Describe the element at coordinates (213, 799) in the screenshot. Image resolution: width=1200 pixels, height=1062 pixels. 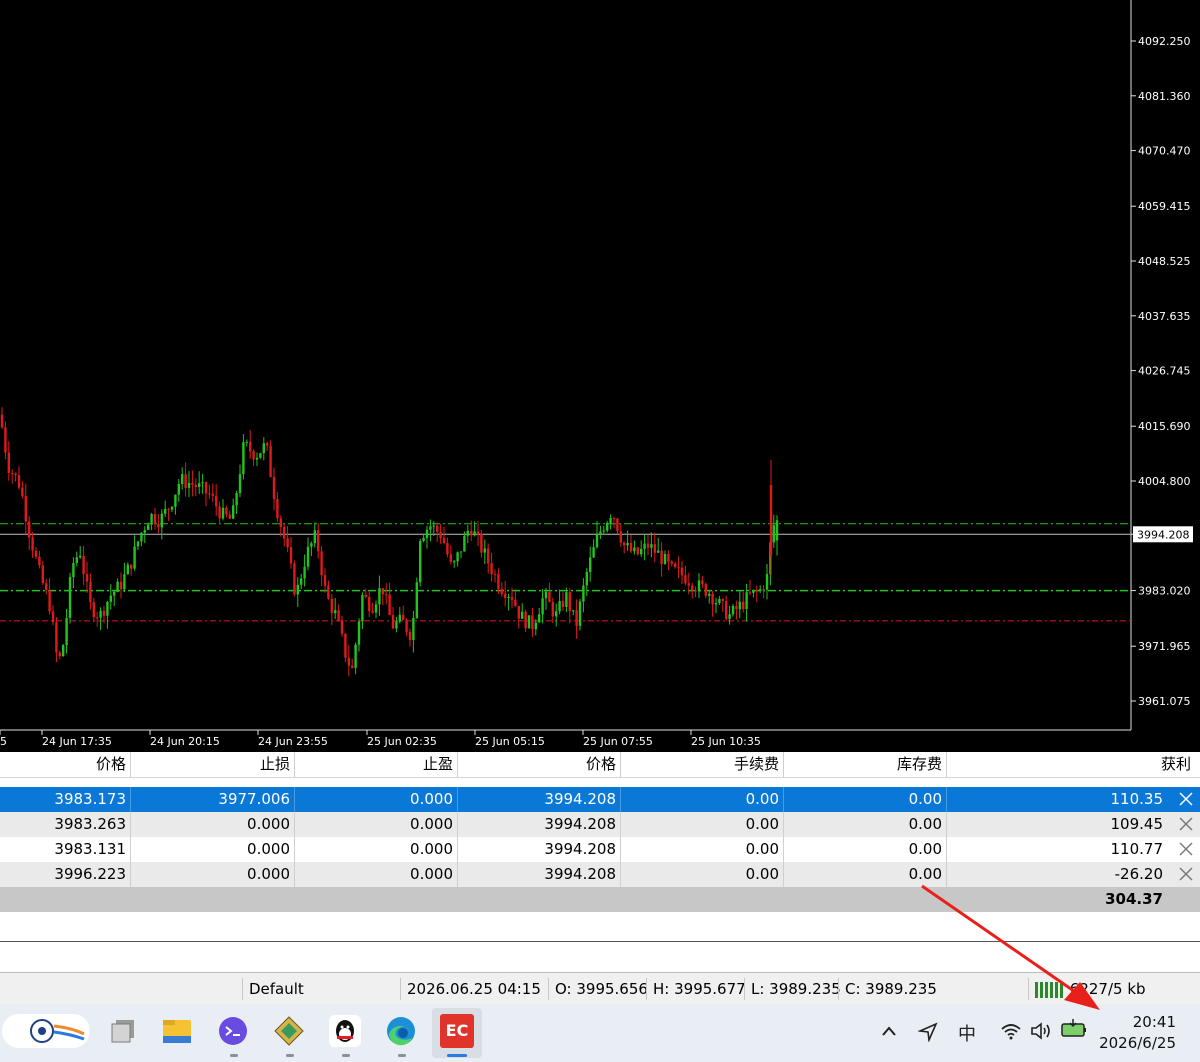
I see `row-stop-loss: 3977.006` at that location.